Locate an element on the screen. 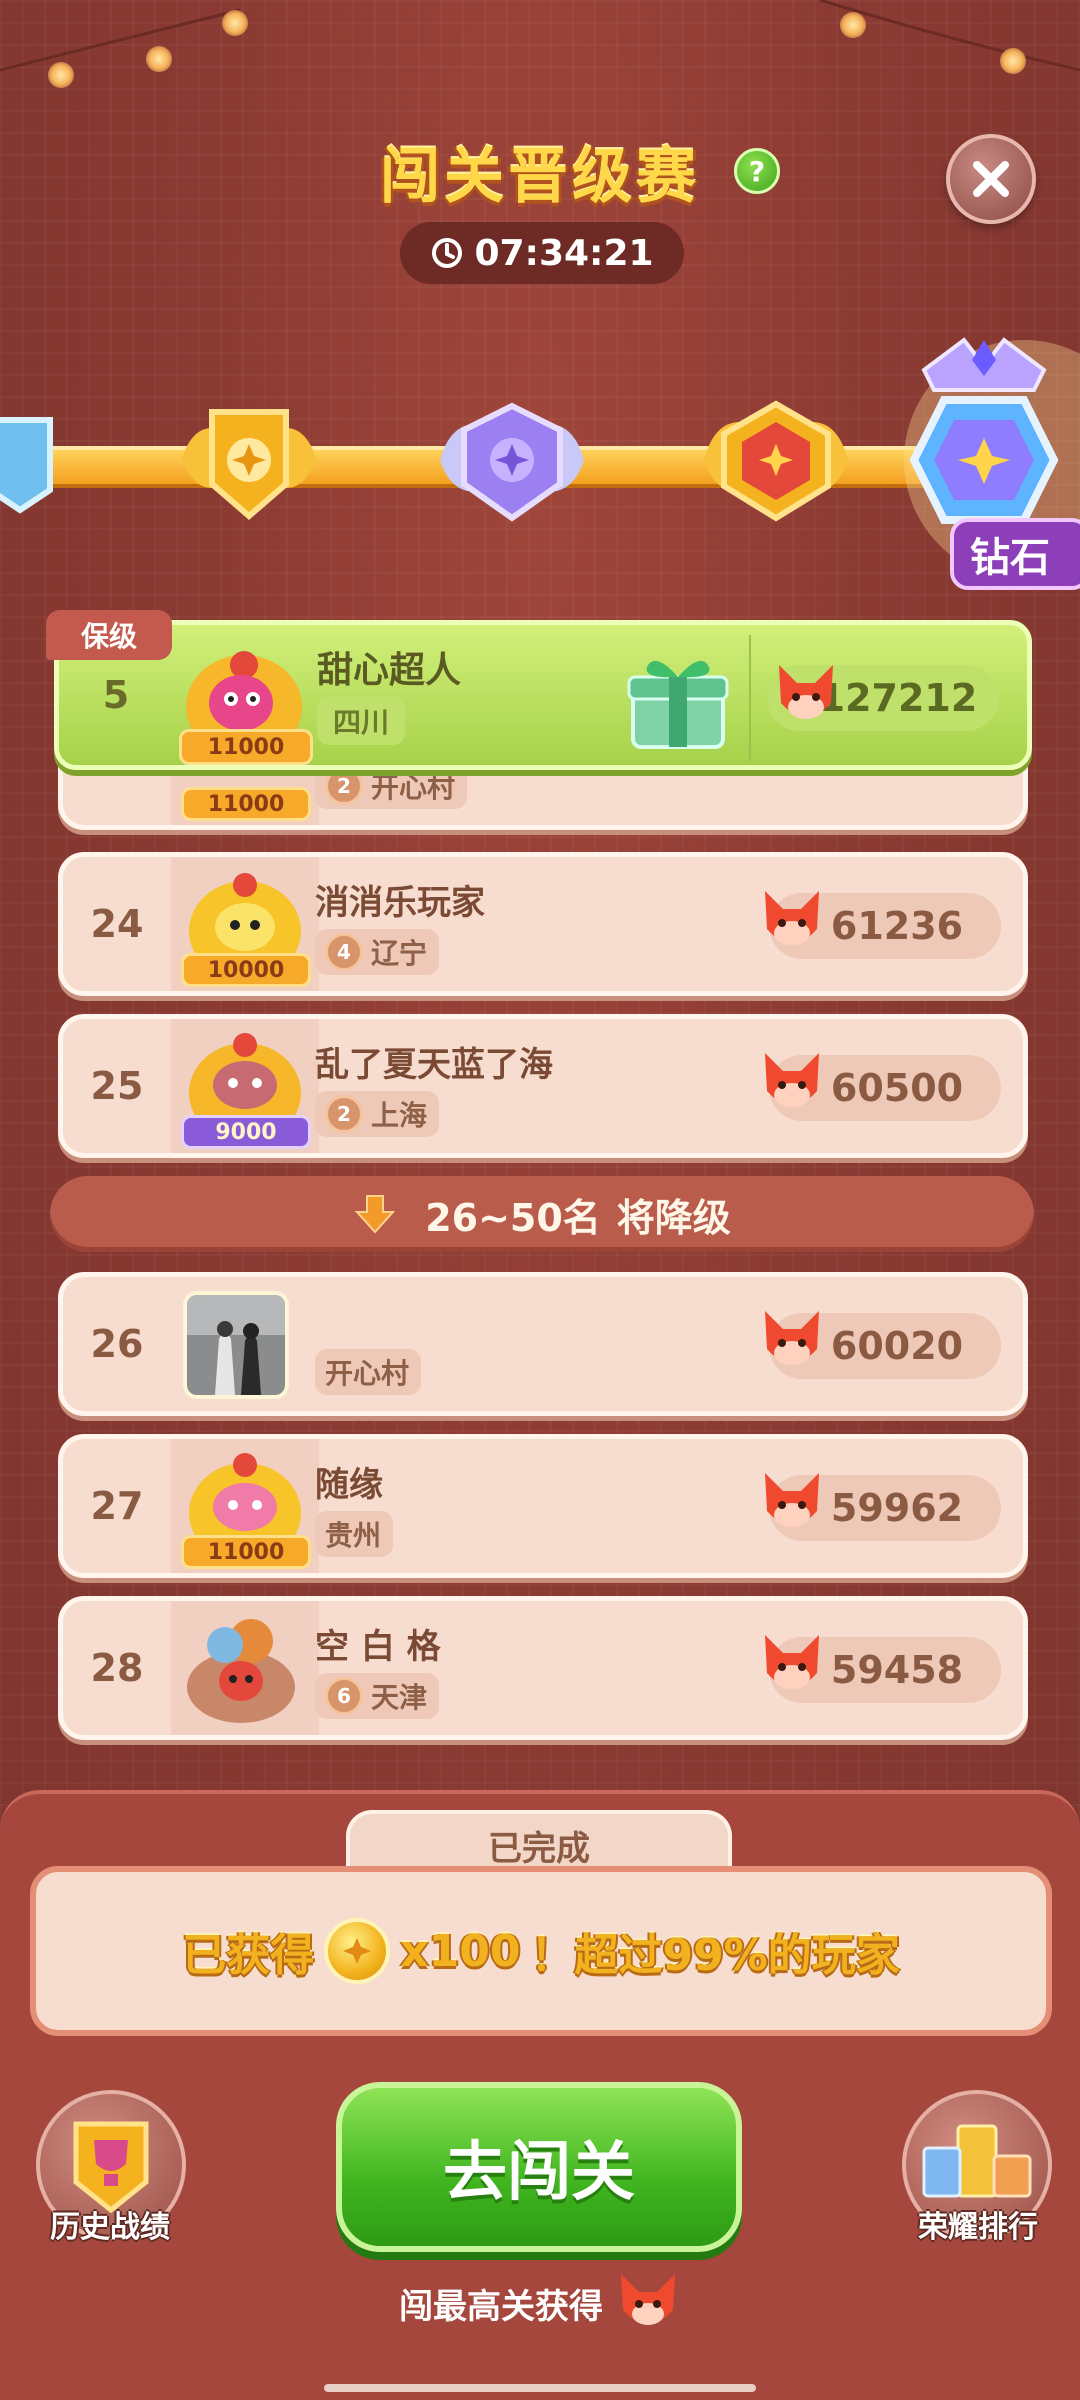 The height and width of the screenshot is (2400, 1080). keep-tier-tag: 保级 is located at coordinates (109, 635).